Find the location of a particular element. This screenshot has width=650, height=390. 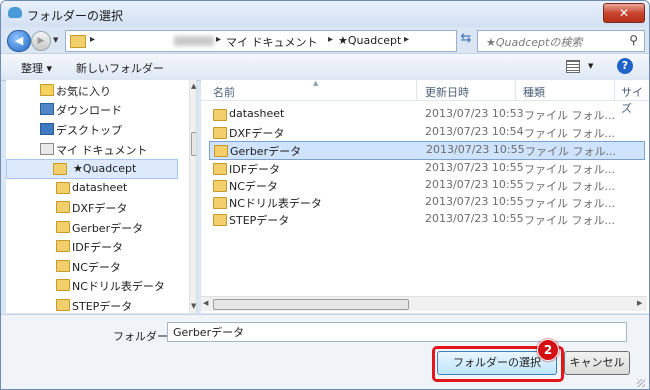

nav-item-datasheet: datasheet is located at coordinates (94, 188).